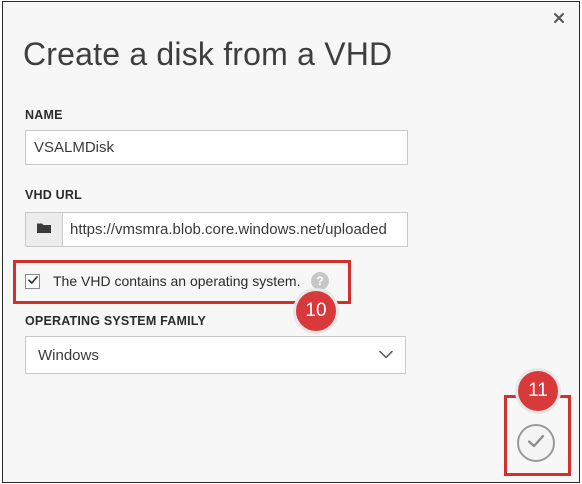  What do you see at coordinates (68, 355) in the screenshot?
I see `os-family-value: Windows` at bounding box center [68, 355].